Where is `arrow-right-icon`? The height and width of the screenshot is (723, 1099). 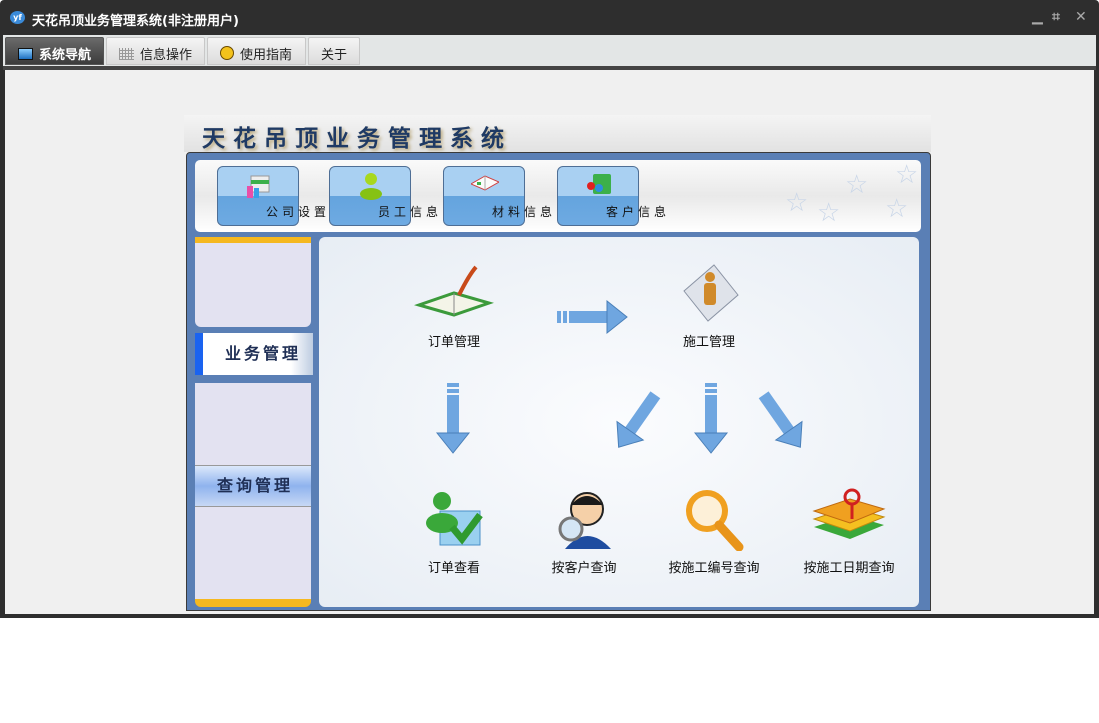
arrow-right-icon is located at coordinates (592, 317).